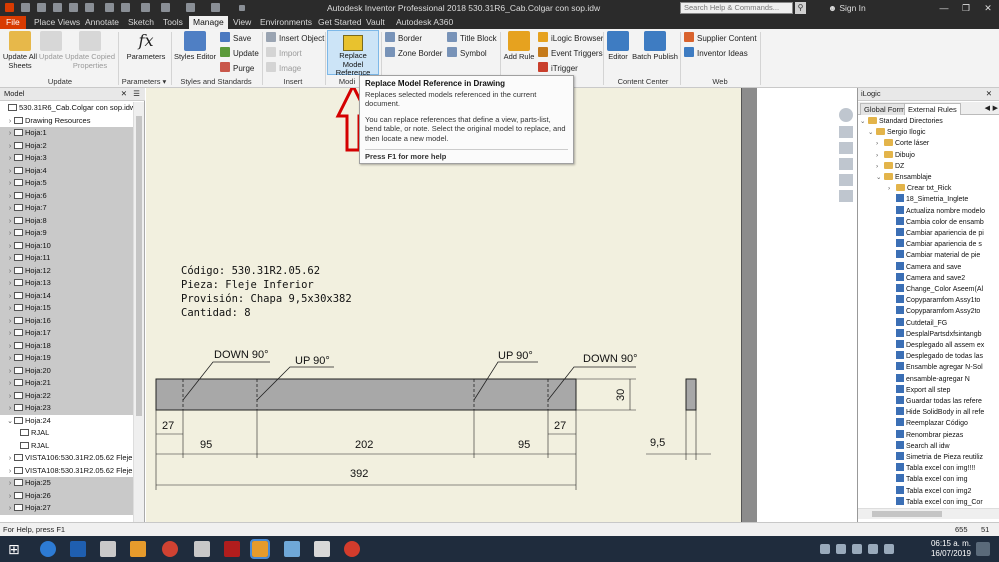 Image resolution: width=999 pixels, height=562 pixels. What do you see at coordinates (904, 177) in the screenshot?
I see `rule-folder: ⌄ Ensamblaje` at bounding box center [904, 177].